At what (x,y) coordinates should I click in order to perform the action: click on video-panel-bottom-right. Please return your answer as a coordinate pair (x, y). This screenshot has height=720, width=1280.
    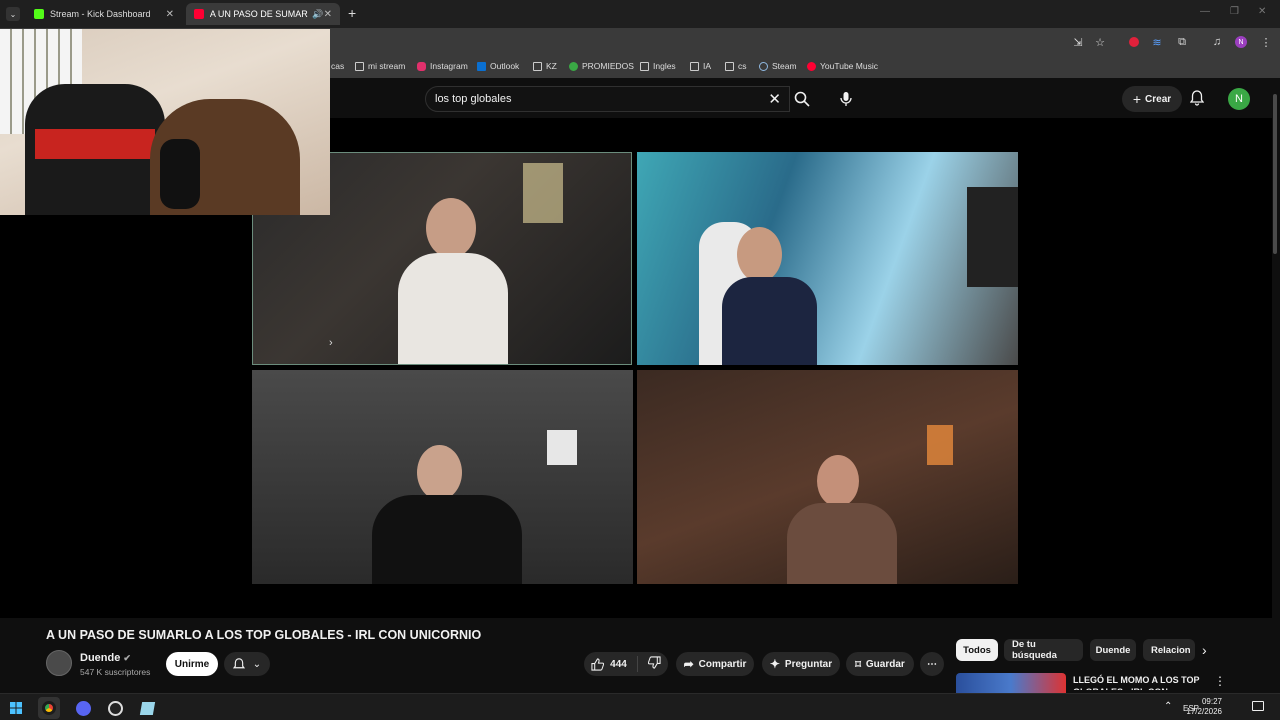
    Looking at the image, I should click on (827, 477).